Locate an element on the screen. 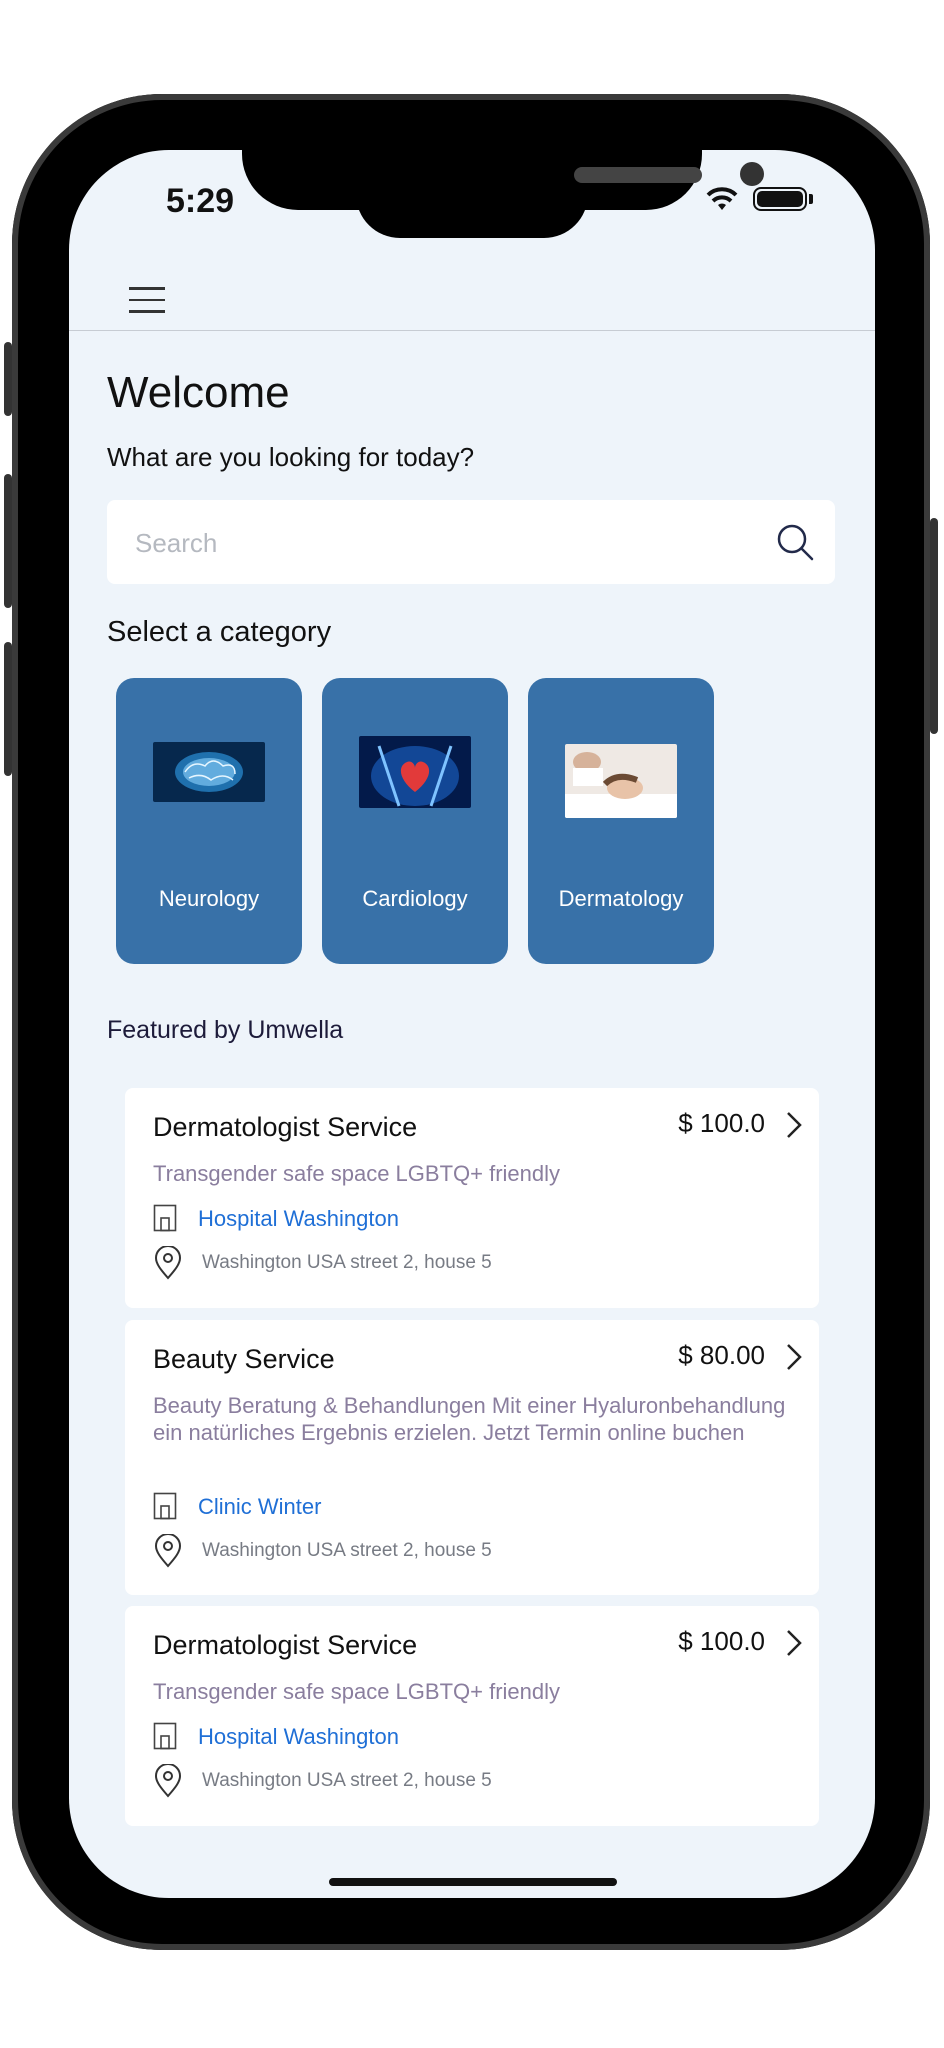 The height and width of the screenshot is (2048, 944). category-section-title: Select a category is located at coordinates (219, 632).